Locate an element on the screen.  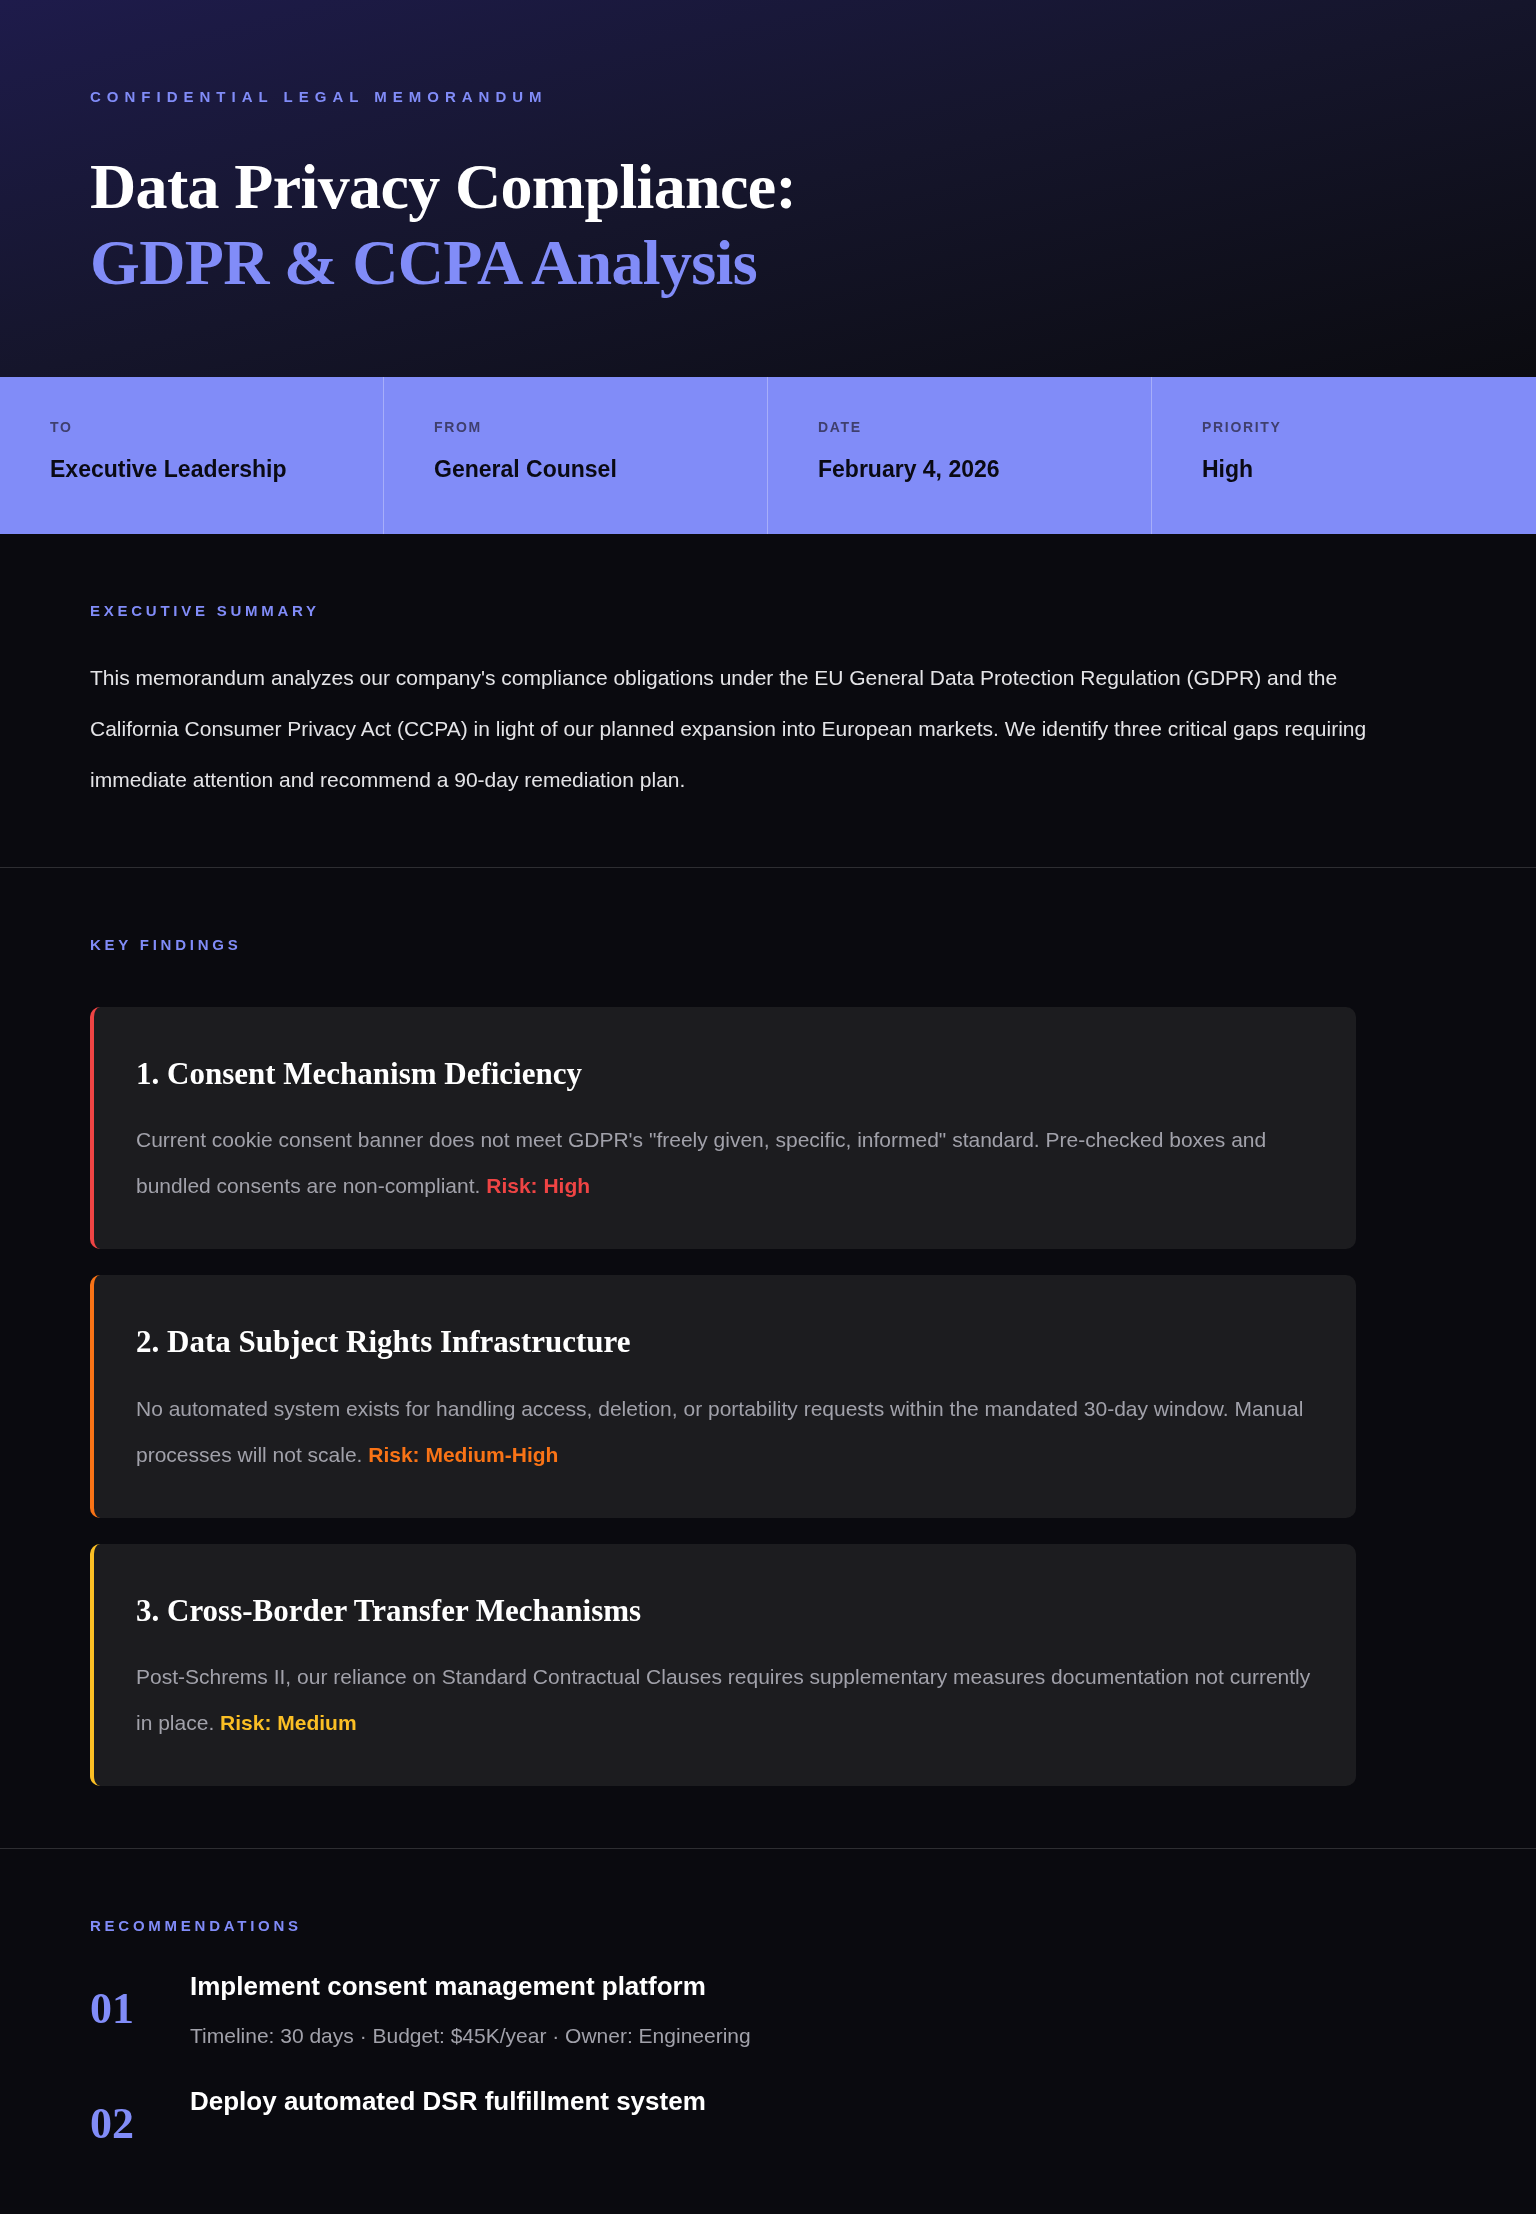
title-subtitle: GDPR & CCPA Analysis is located at coordinates (424, 262).